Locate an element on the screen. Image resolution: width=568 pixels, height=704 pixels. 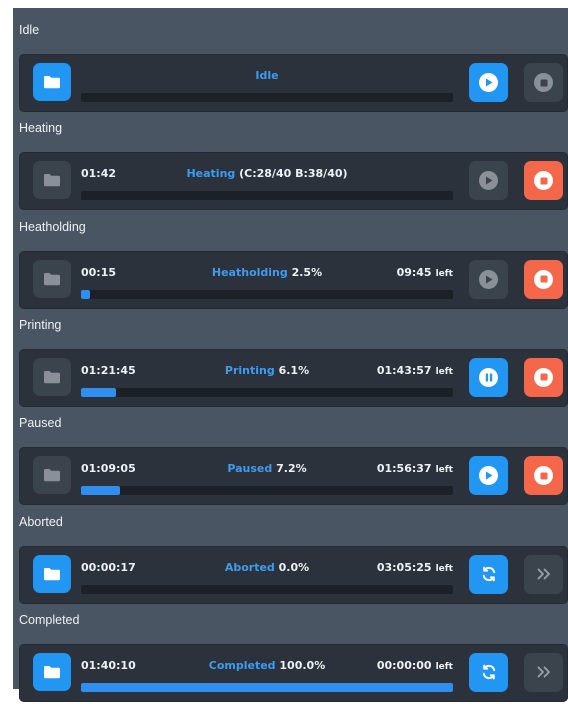
status-section: Idle Idle is located at coordinates (290, 65).